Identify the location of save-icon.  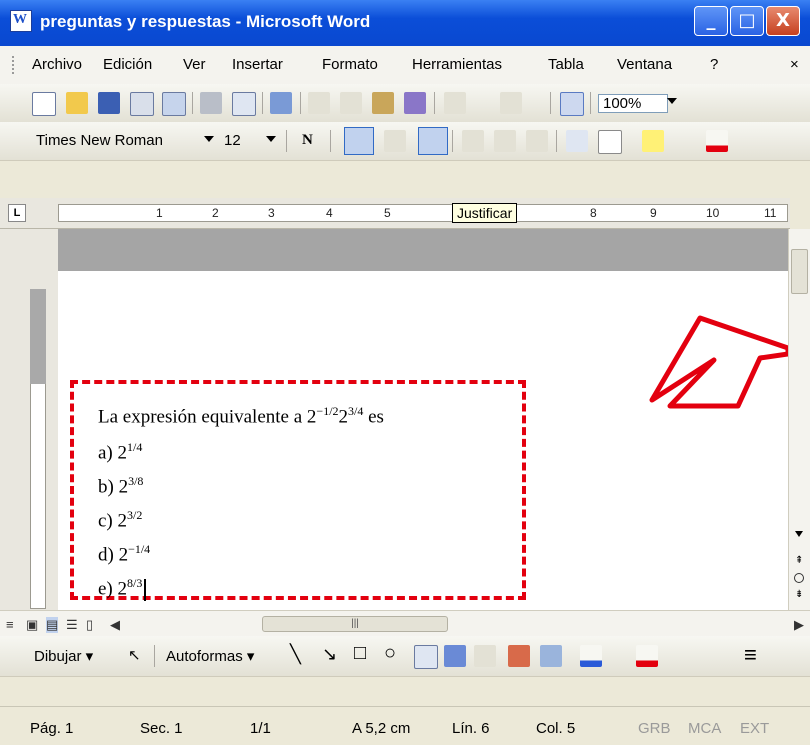
(109, 103).